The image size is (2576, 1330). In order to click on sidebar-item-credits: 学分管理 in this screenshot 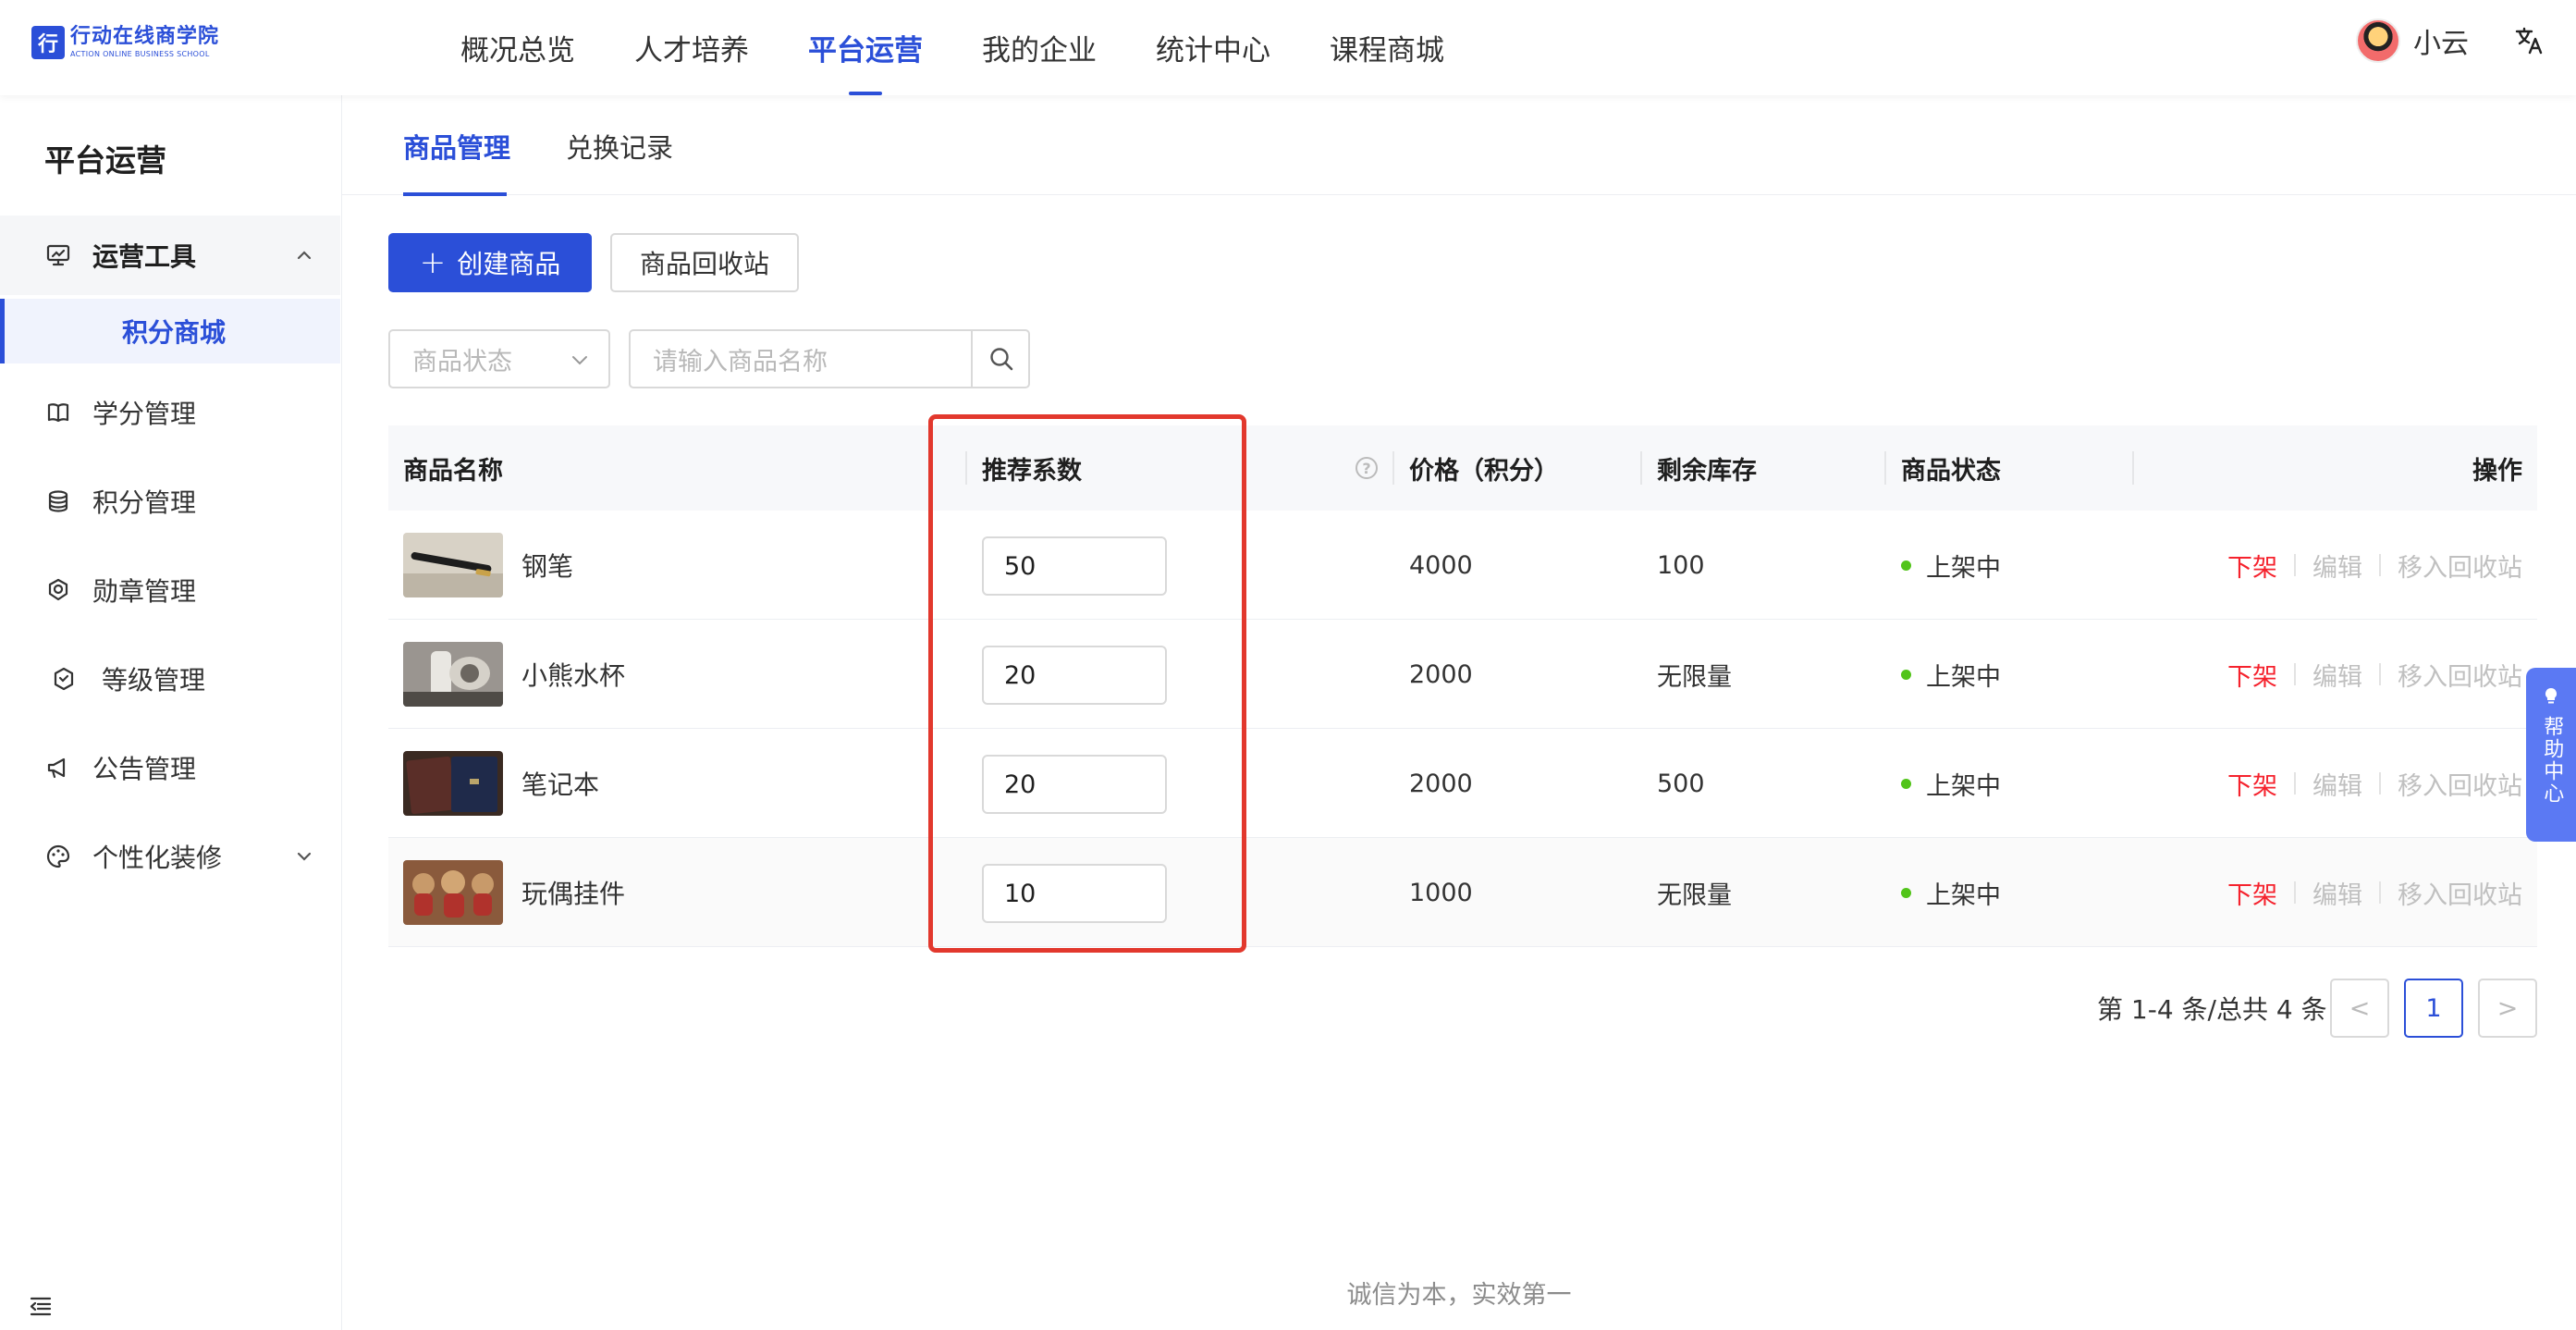, I will do `click(170, 412)`.